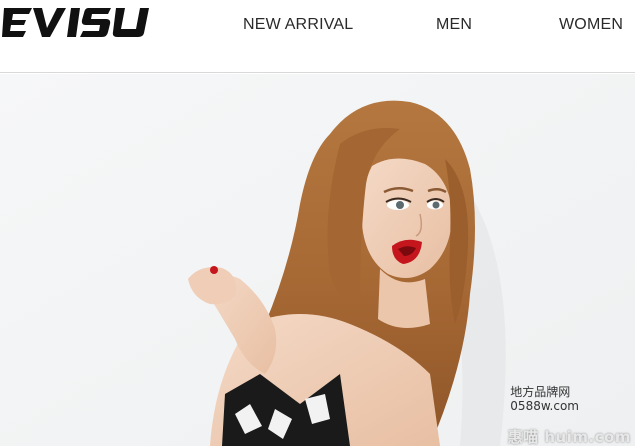 Image resolution: width=635 pixels, height=446 pixels. Describe the element at coordinates (569, 437) in the screenshot. I see `watermark-huim: 惠喵 huim.com` at that location.